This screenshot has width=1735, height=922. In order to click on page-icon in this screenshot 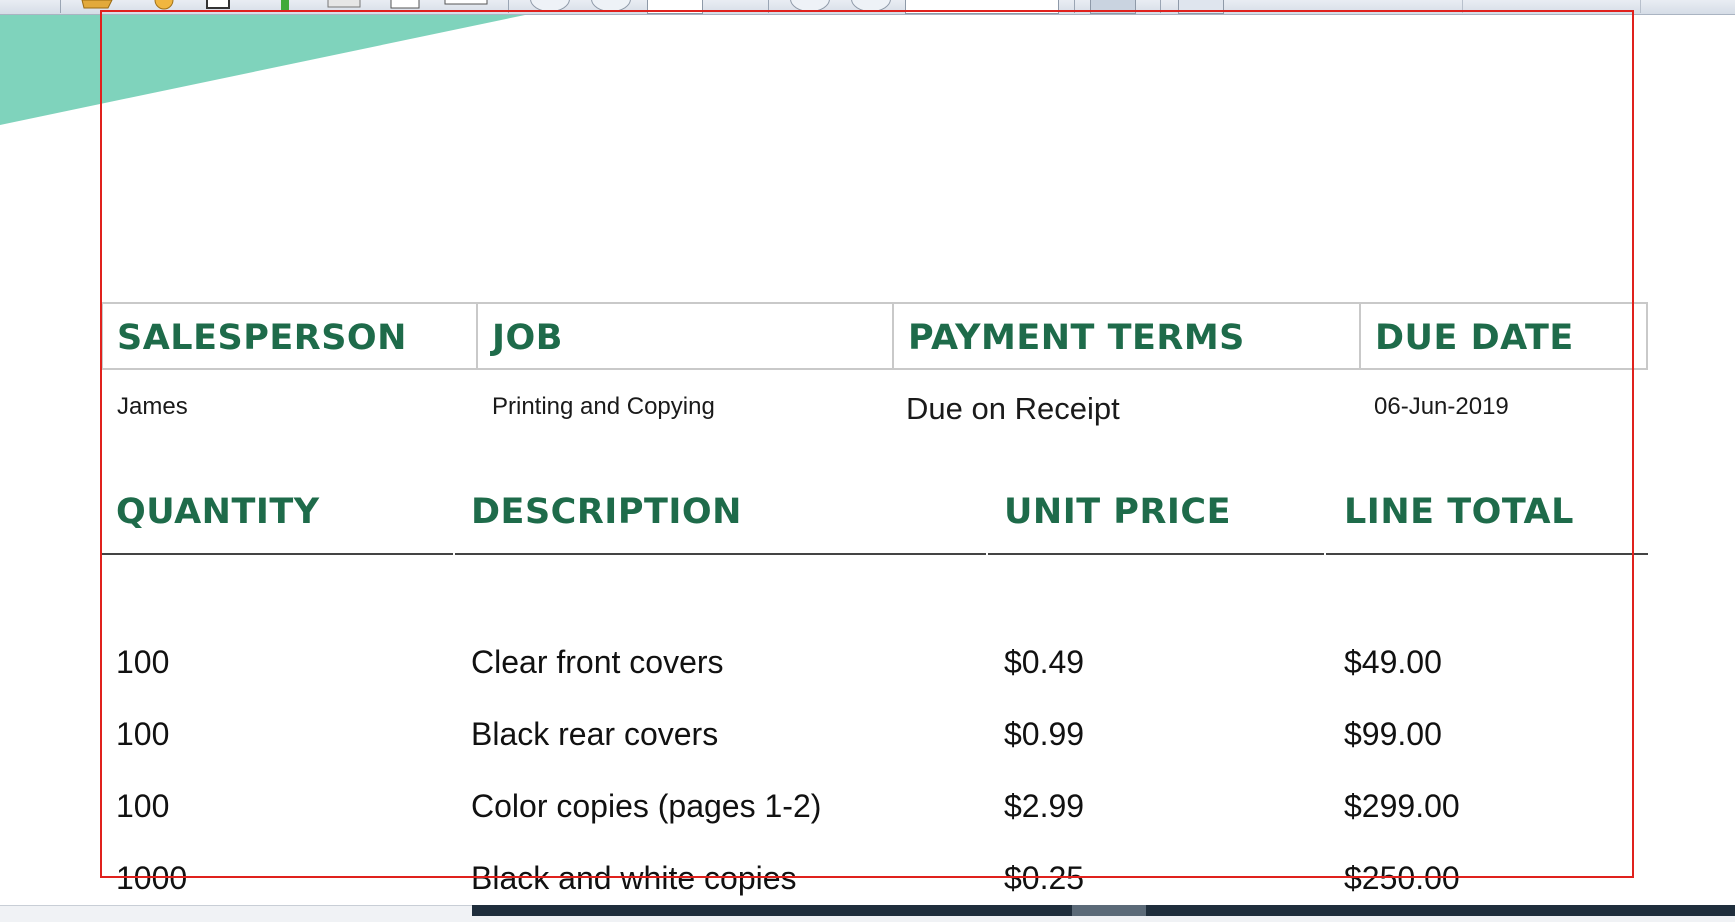, I will do `click(218, 5)`.